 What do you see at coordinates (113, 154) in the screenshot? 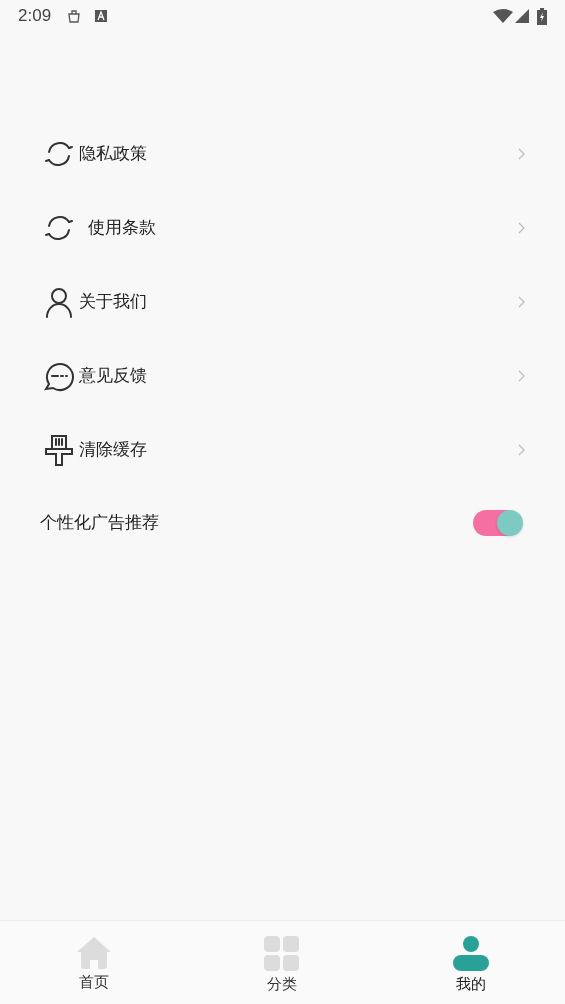
I see `menu-label: 隐私政策` at bounding box center [113, 154].